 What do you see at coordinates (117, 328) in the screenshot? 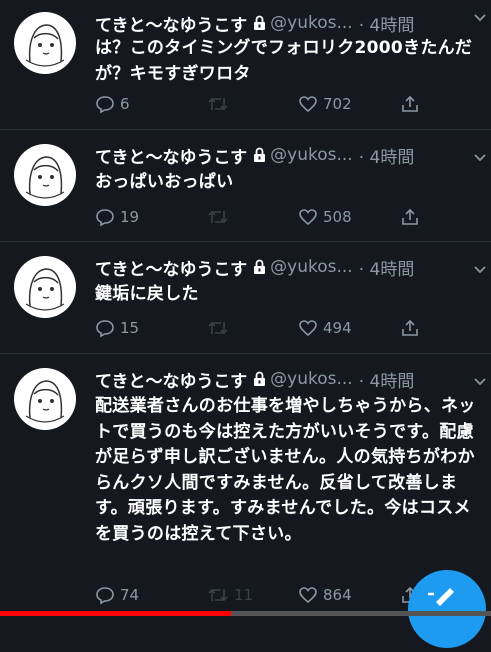
I see `reply-button: 15` at bounding box center [117, 328].